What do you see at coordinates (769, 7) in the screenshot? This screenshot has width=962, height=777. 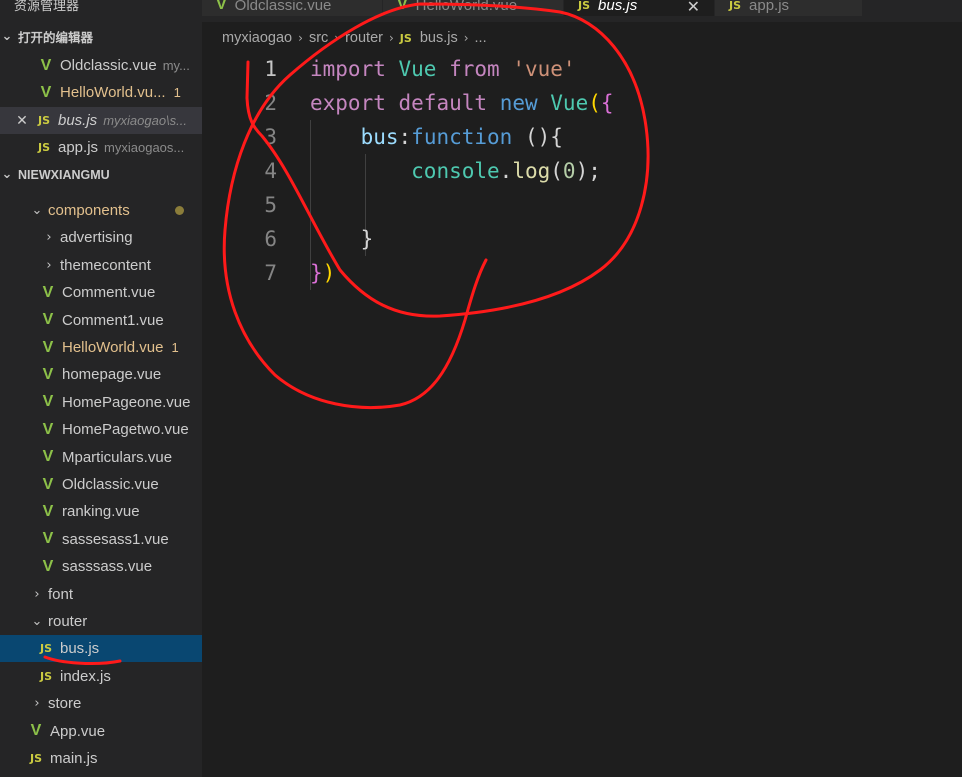 I see `tab-label: app.js` at bounding box center [769, 7].